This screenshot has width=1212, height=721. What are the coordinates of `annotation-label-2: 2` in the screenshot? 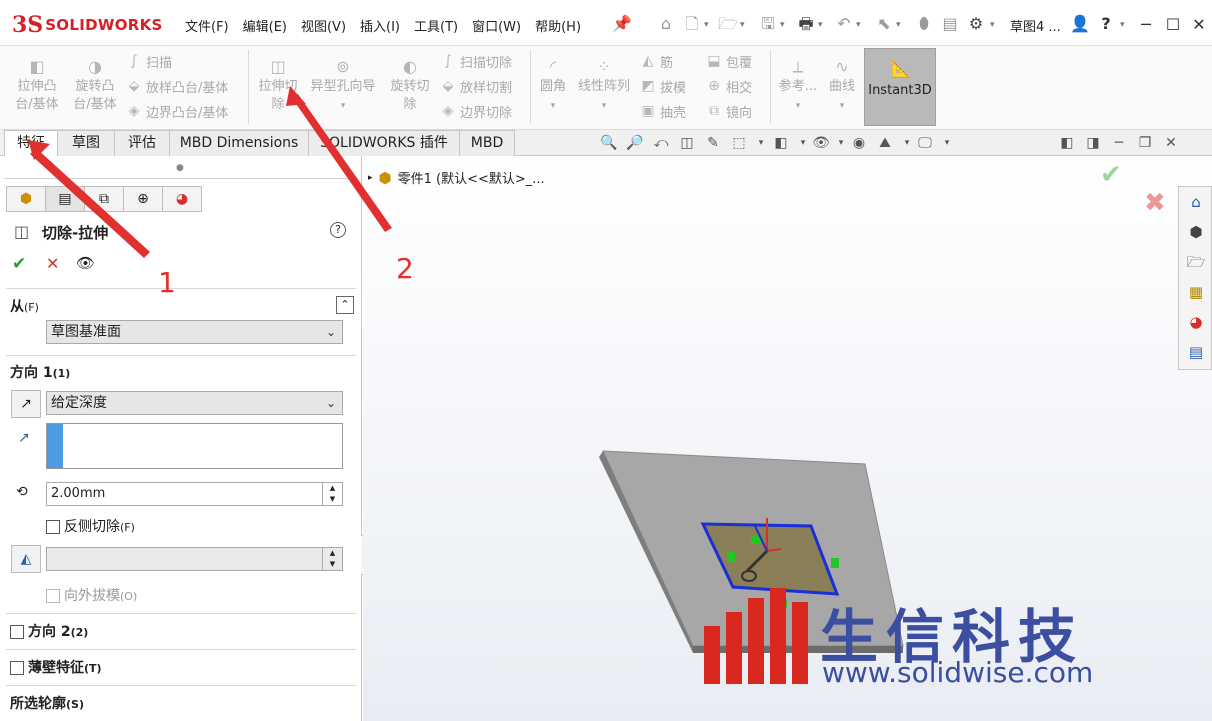 It's located at (405, 268).